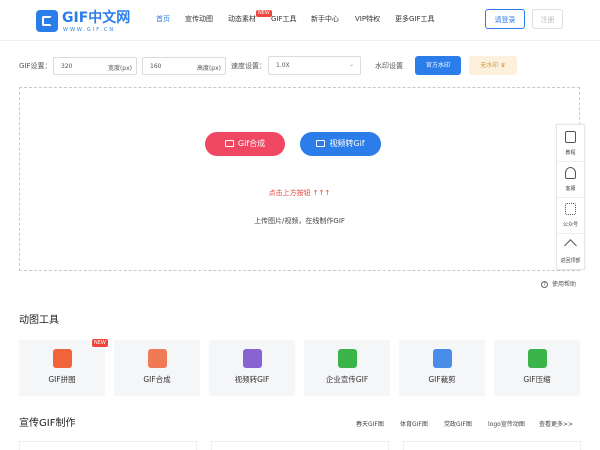  Describe the element at coordinates (347, 379) in the screenshot. I see `tool-enterprise-gif-label: 企业宣传GIF` at that location.